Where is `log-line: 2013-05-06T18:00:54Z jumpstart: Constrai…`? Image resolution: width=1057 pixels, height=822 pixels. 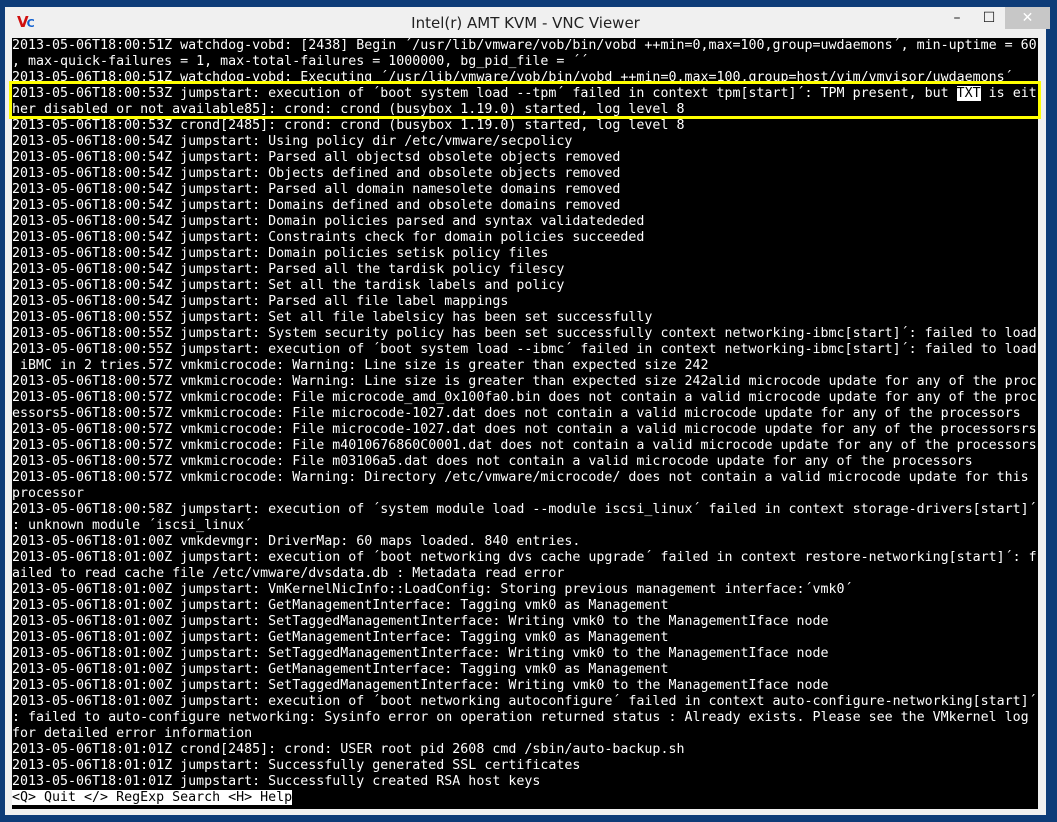 log-line: 2013-05-06T18:00:54Z jumpstart: Constrai… is located at coordinates (328, 237).